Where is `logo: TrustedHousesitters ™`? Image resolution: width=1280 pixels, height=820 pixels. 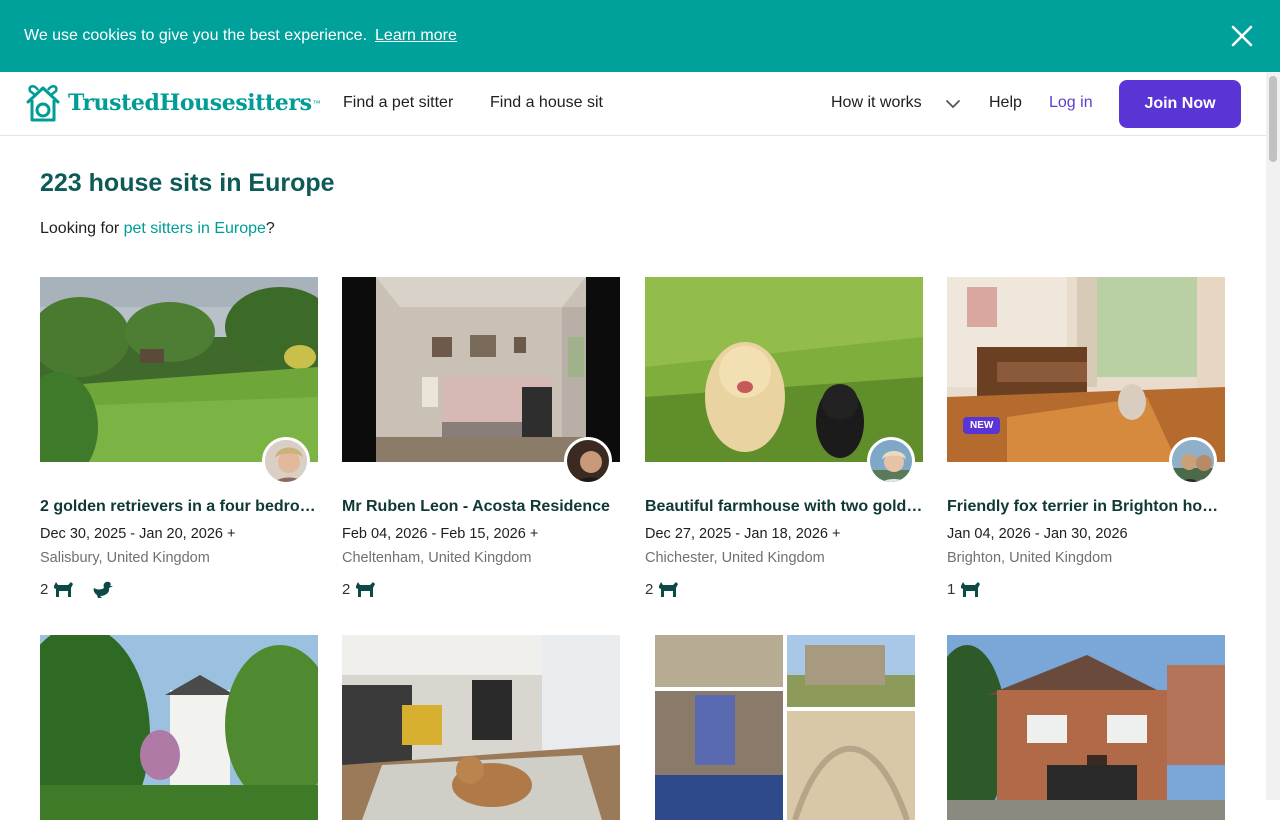
logo: TrustedHousesitters ™ is located at coordinates (172, 103).